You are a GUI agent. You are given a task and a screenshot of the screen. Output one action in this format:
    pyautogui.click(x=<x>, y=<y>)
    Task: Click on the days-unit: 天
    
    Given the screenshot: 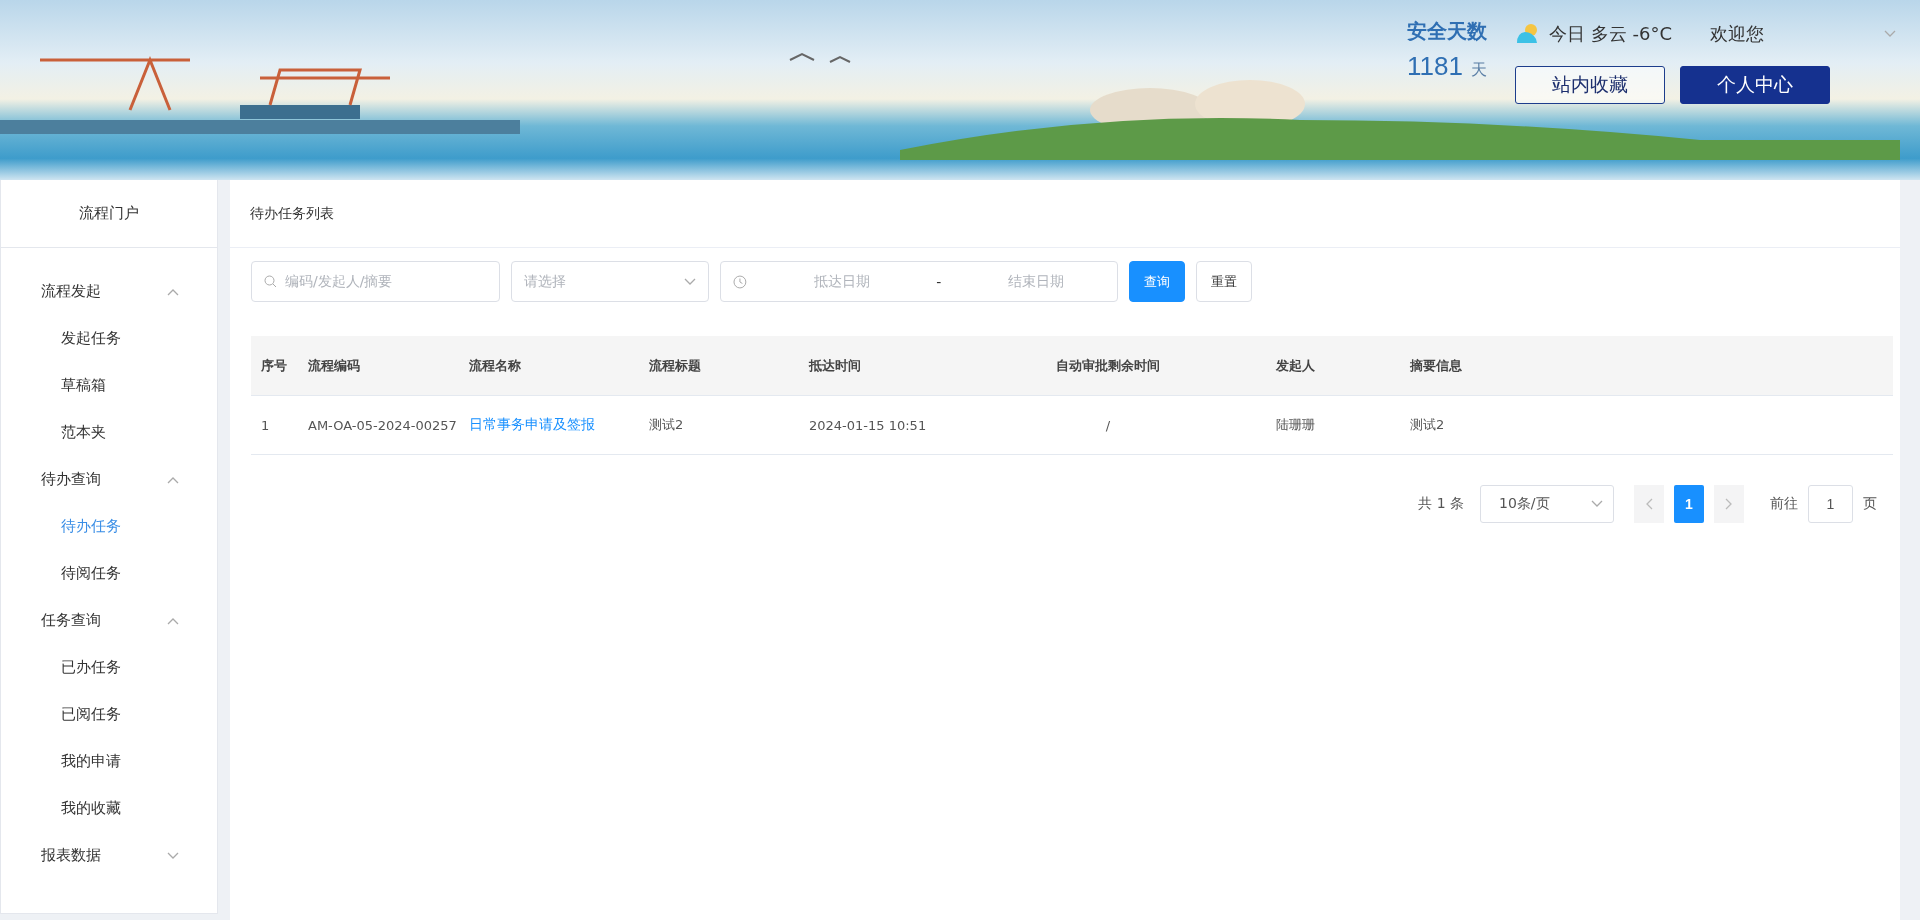 What is the action you would take?
    pyautogui.click(x=1478, y=70)
    